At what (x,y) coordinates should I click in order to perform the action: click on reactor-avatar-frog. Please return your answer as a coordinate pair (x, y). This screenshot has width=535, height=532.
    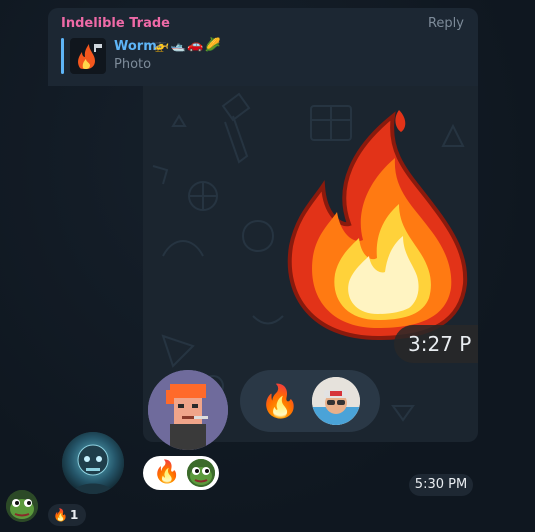
    Looking at the image, I should click on (201, 473).